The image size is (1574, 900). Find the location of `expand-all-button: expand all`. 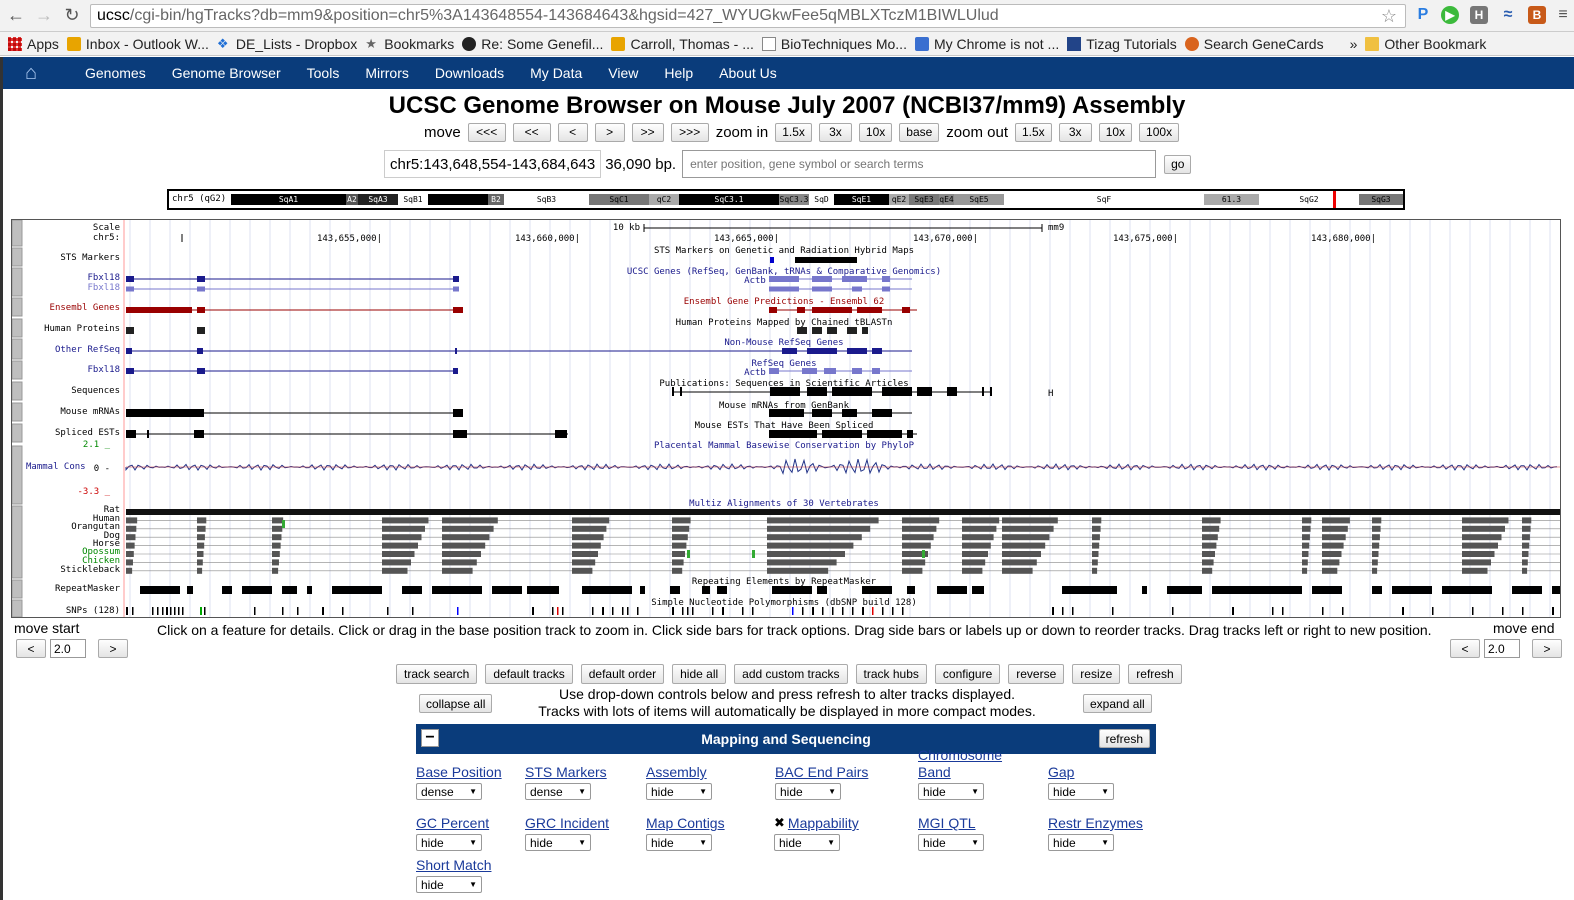

expand-all-button: expand all is located at coordinates (1117, 703).